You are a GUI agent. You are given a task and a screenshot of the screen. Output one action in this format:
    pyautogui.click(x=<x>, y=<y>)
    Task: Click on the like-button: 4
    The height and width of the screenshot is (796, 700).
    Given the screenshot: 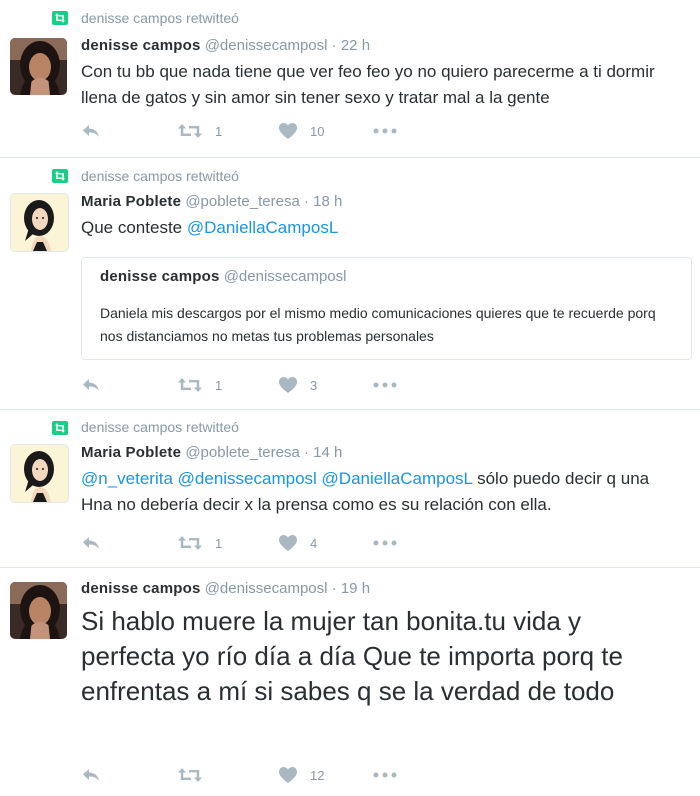 What is the action you would take?
    pyautogui.click(x=297, y=543)
    